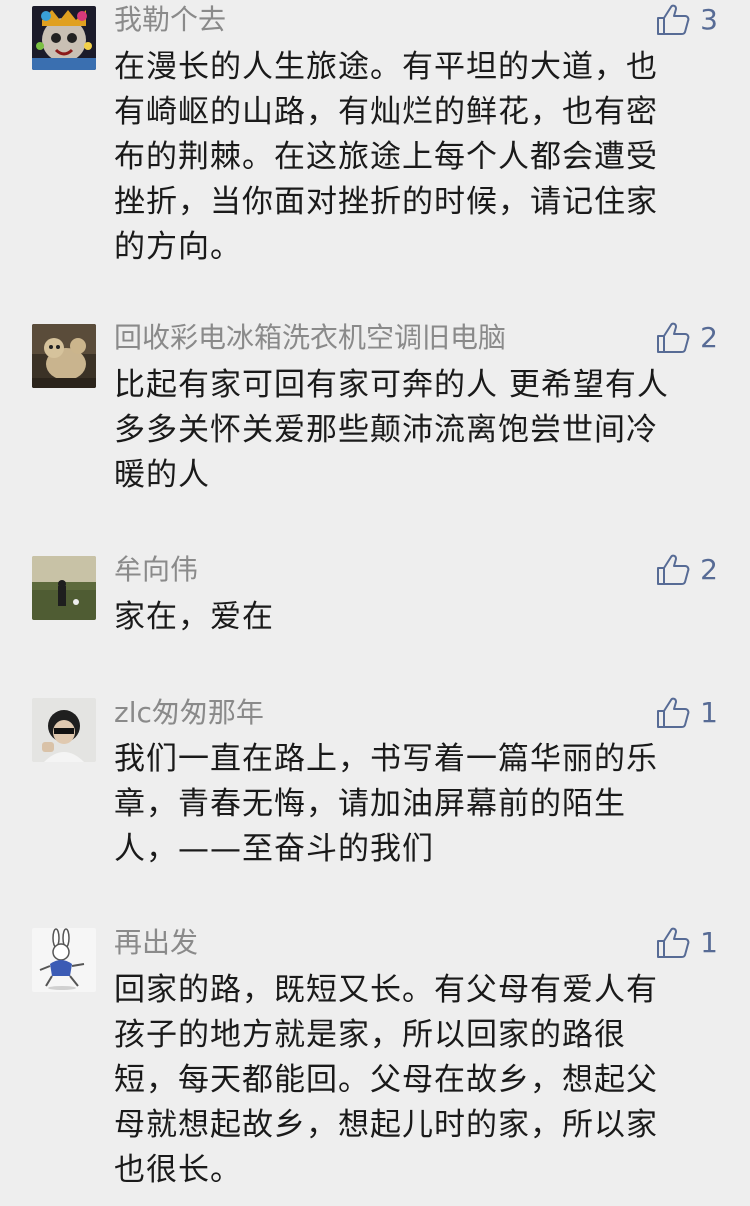 Image resolution: width=750 pixels, height=1206 pixels. I want to click on comment-author: 回收彩电冰箱洗衣机空调旧电脑, so click(310, 338).